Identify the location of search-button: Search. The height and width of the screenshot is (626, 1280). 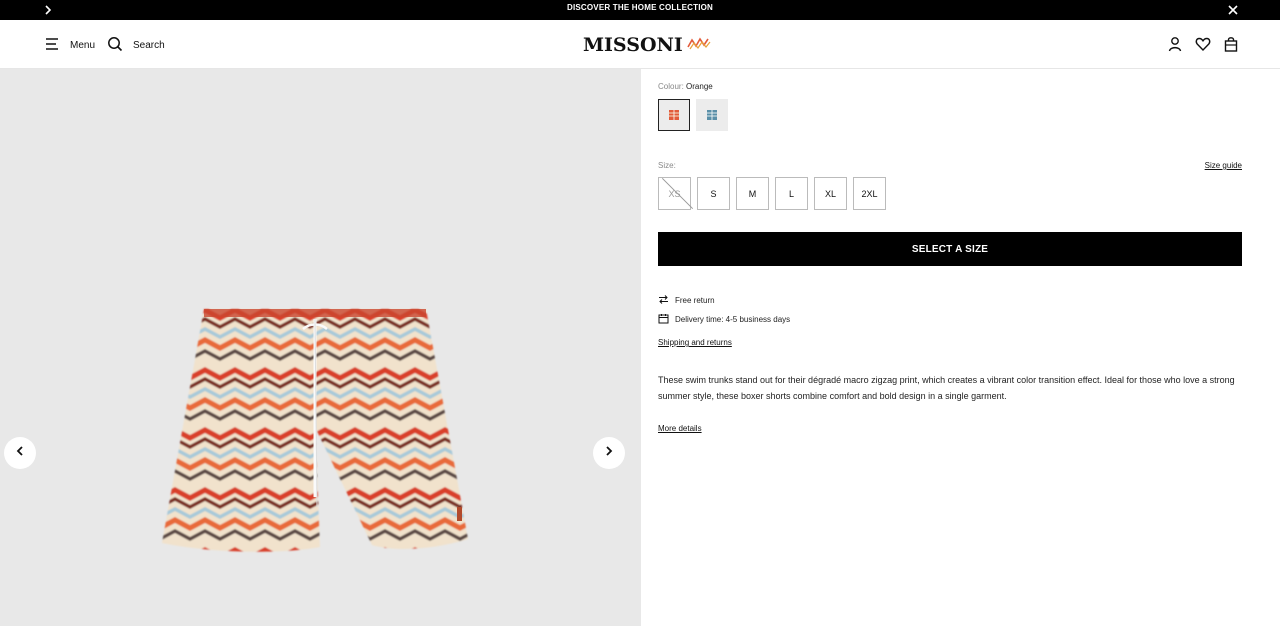
(136, 45).